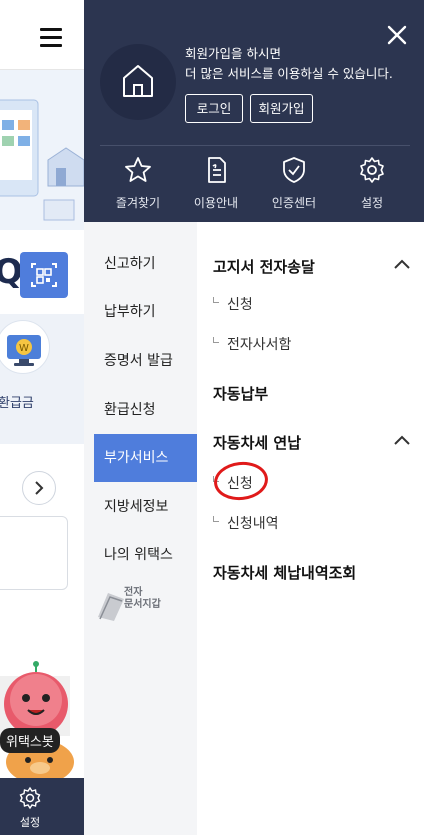 Image resolution: width=424 pixels, height=835 pixels. Describe the element at coordinates (42, 806) in the screenshot. I see `background-footer-settings: 설정` at that location.